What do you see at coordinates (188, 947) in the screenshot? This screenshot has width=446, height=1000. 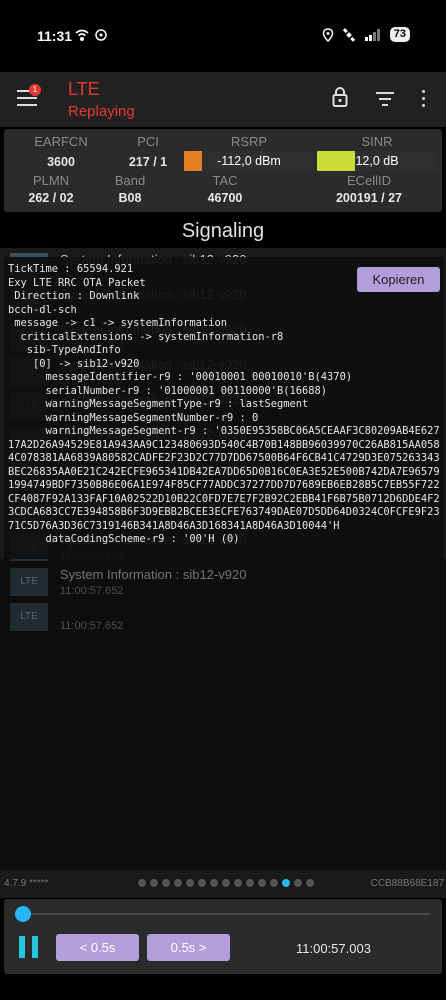 I see `step-forward-button: 0.5s >` at bounding box center [188, 947].